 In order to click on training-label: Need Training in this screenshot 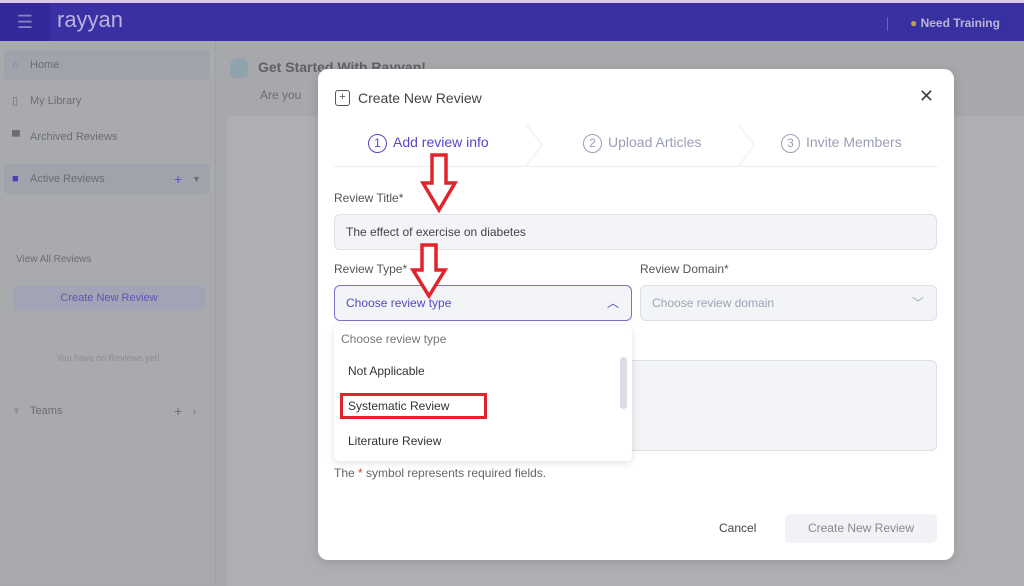, I will do `click(960, 23)`.